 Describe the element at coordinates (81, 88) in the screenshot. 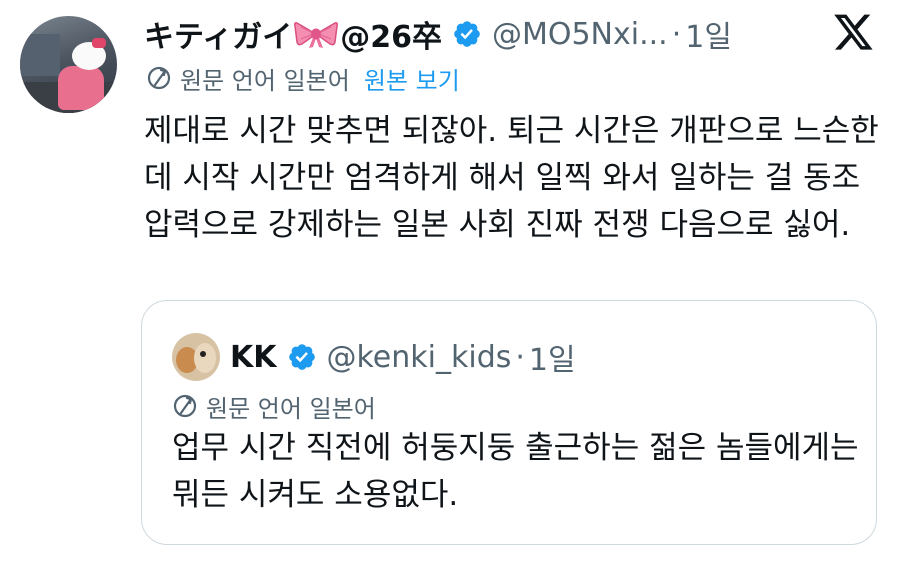

I see `avatar-figure-body` at that location.